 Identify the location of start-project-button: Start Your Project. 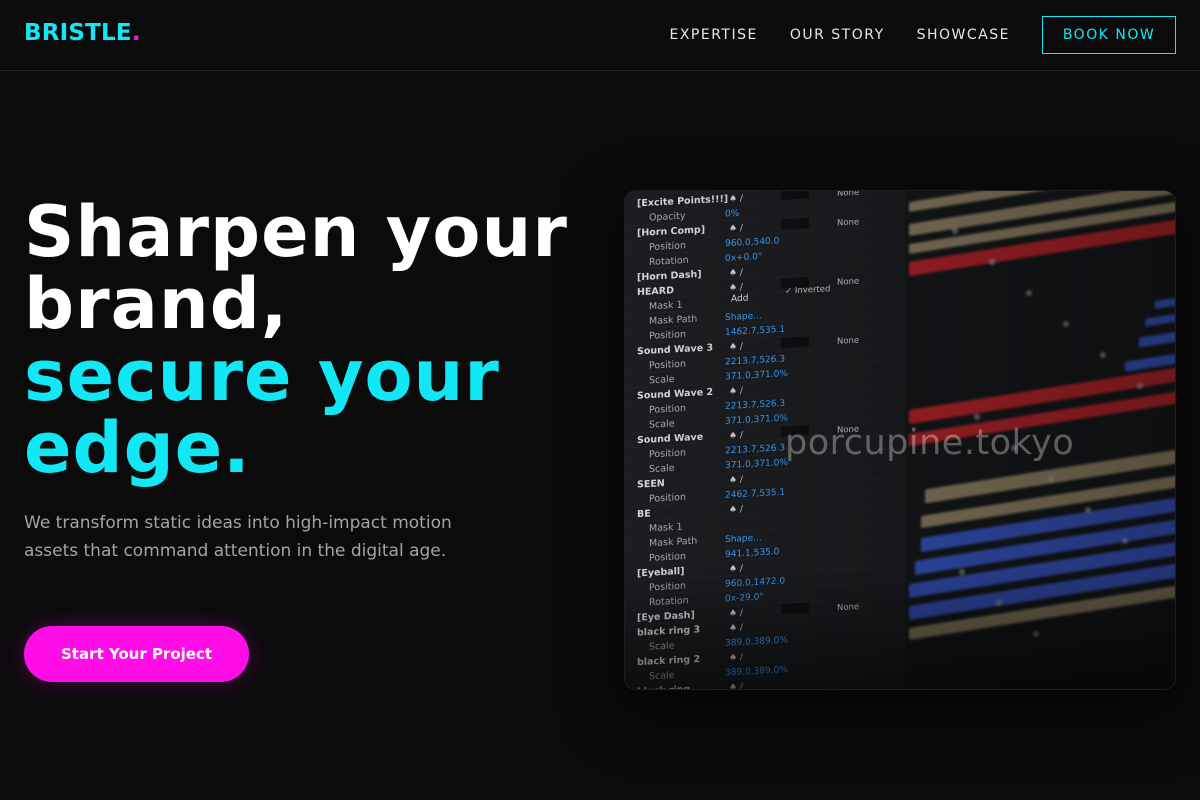
(136, 654).